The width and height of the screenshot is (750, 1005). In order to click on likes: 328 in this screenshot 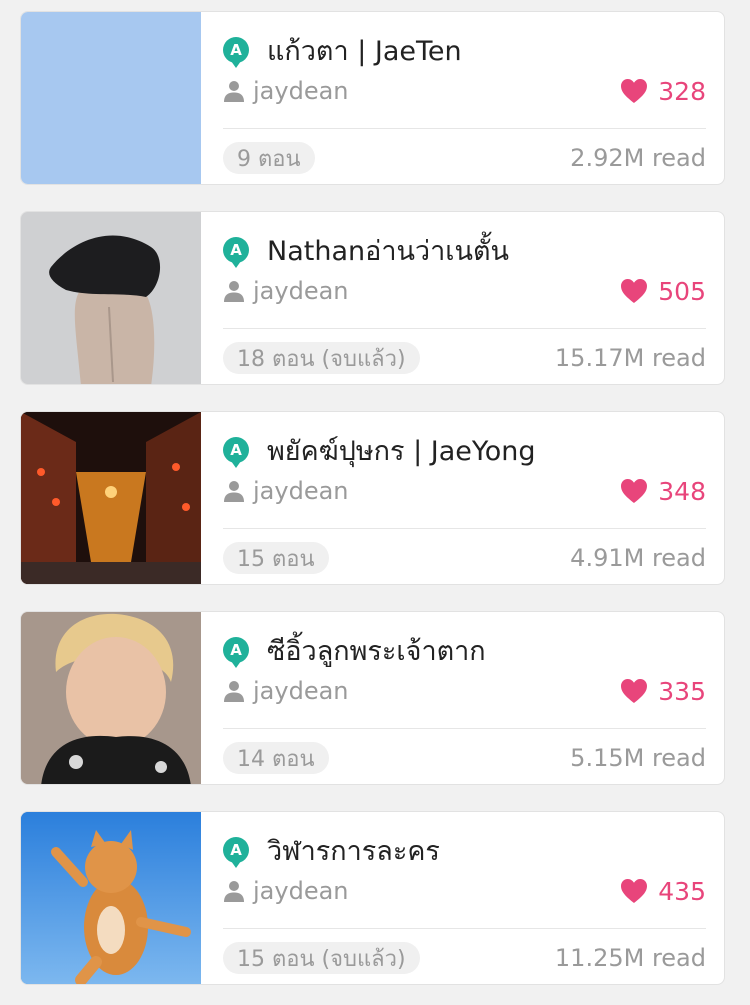, I will do `click(663, 91)`.